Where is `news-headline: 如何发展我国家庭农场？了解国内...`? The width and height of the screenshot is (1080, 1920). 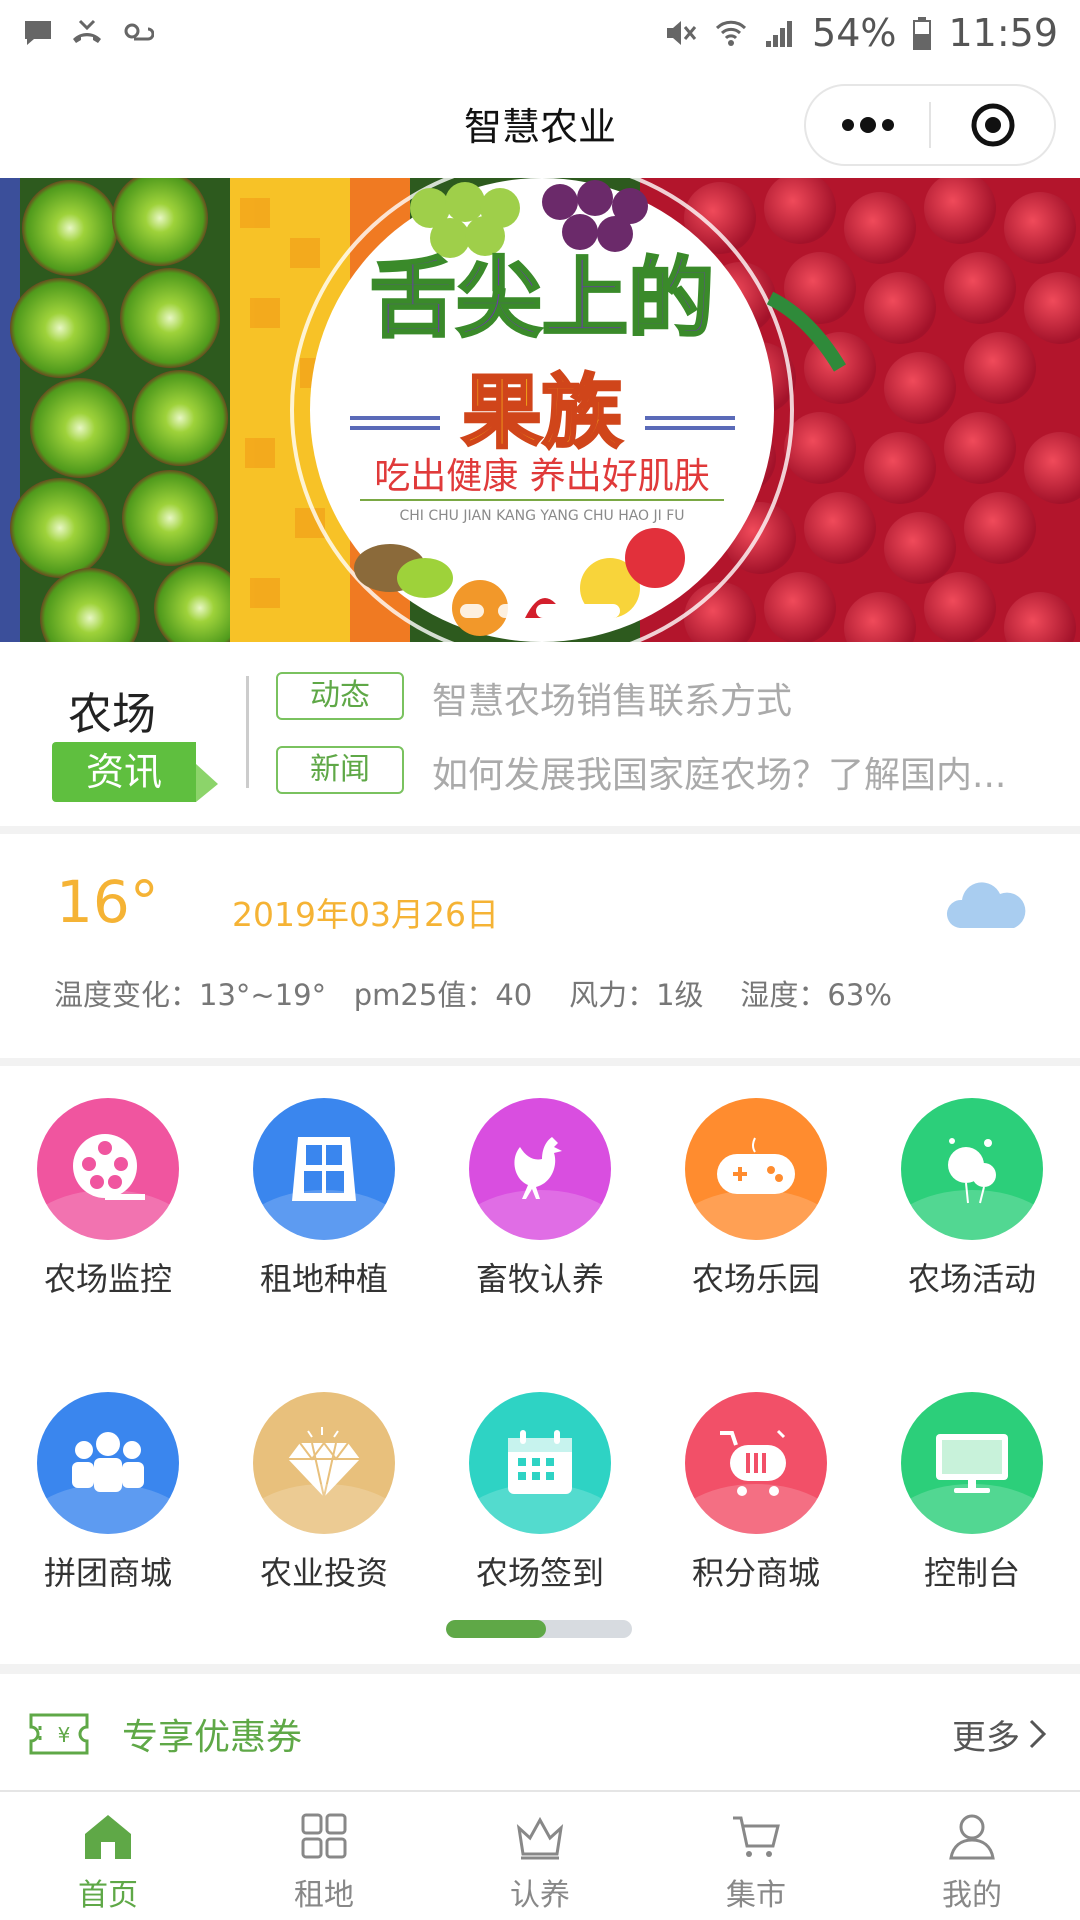
news-headline: 如何发展我国家庭农场？了解国内... is located at coordinates (732, 772).